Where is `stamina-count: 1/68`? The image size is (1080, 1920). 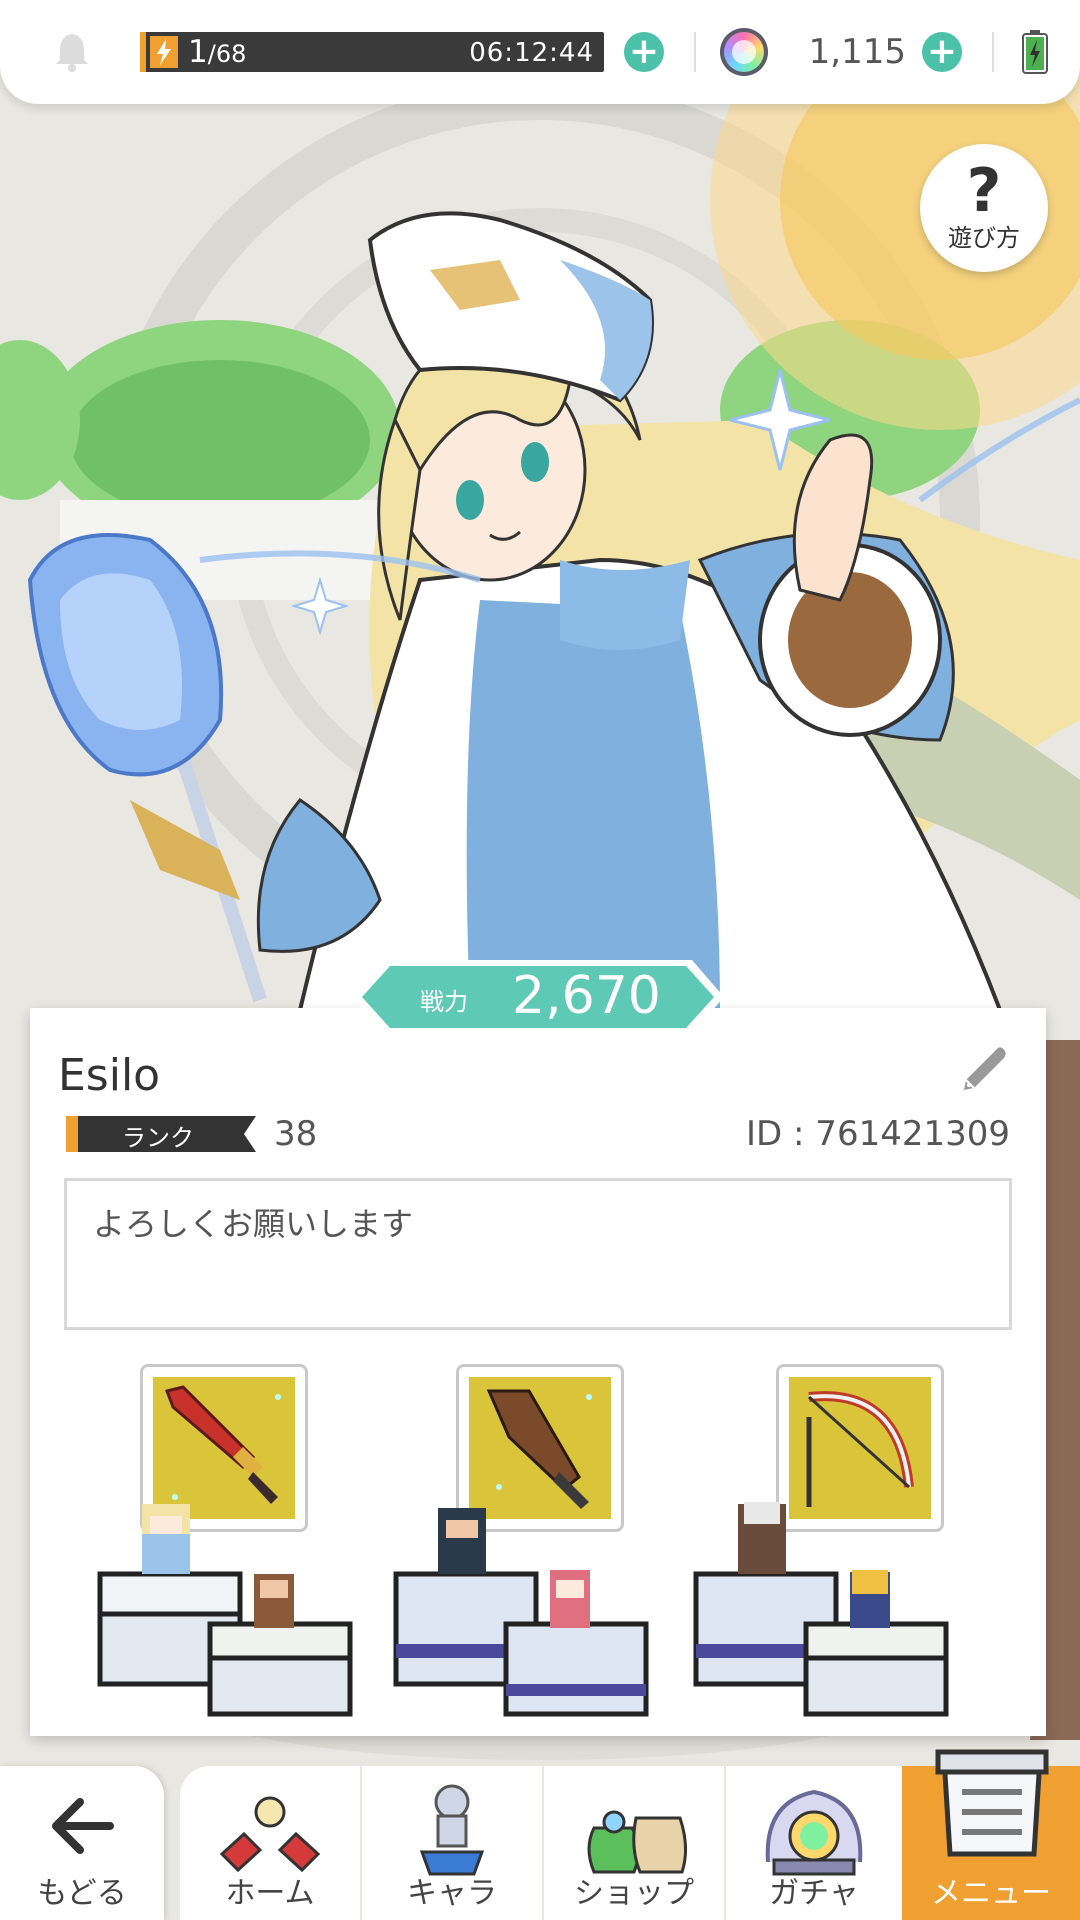
stamina-count: 1/68 is located at coordinates (217, 52).